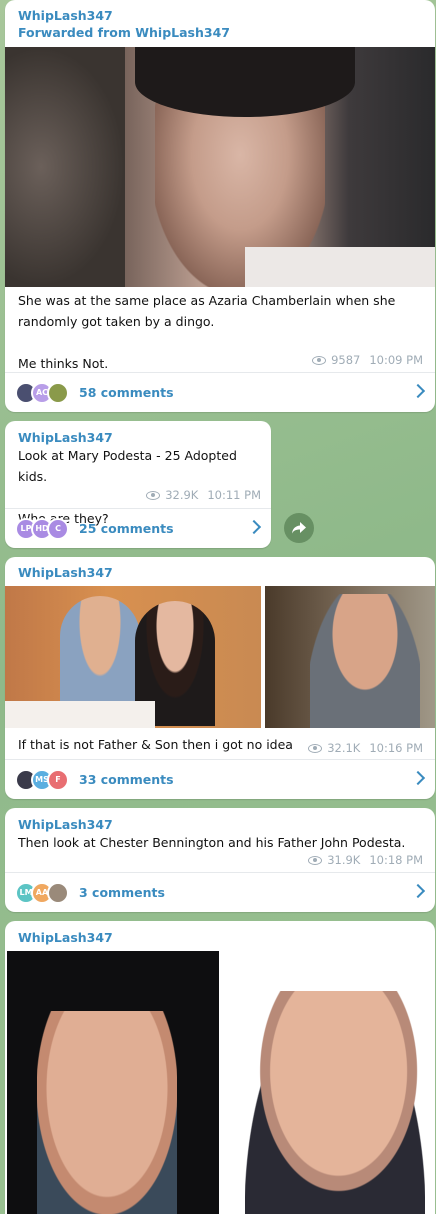 This screenshot has height=1214, width=436. Describe the element at coordinates (58, 779) in the screenshot. I see `avatar: F` at that location.